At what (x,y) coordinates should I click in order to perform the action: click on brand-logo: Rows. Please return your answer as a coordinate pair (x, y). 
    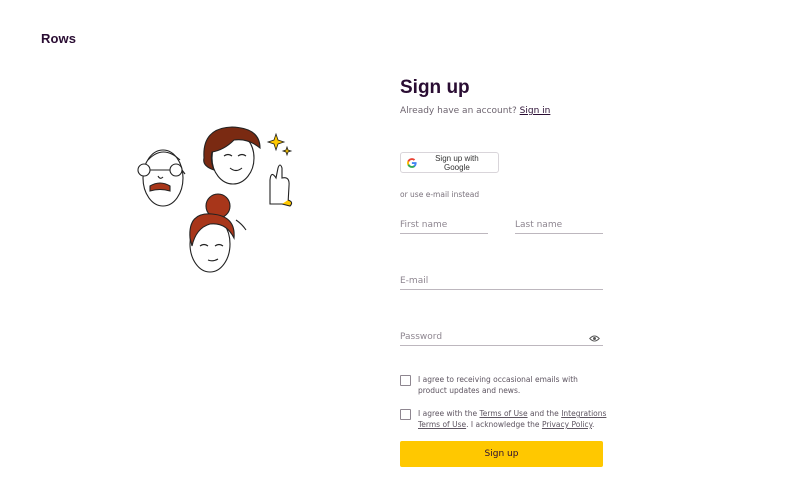
    Looking at the image, I should click on (58, 38).